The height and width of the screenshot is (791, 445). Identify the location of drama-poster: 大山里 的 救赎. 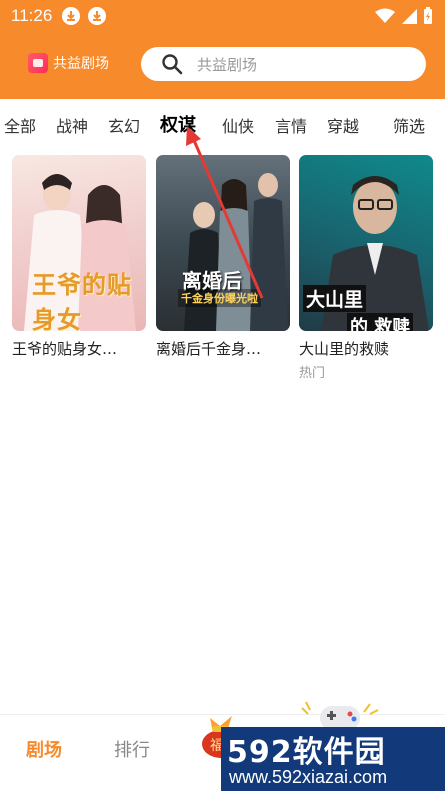
(366, 243).